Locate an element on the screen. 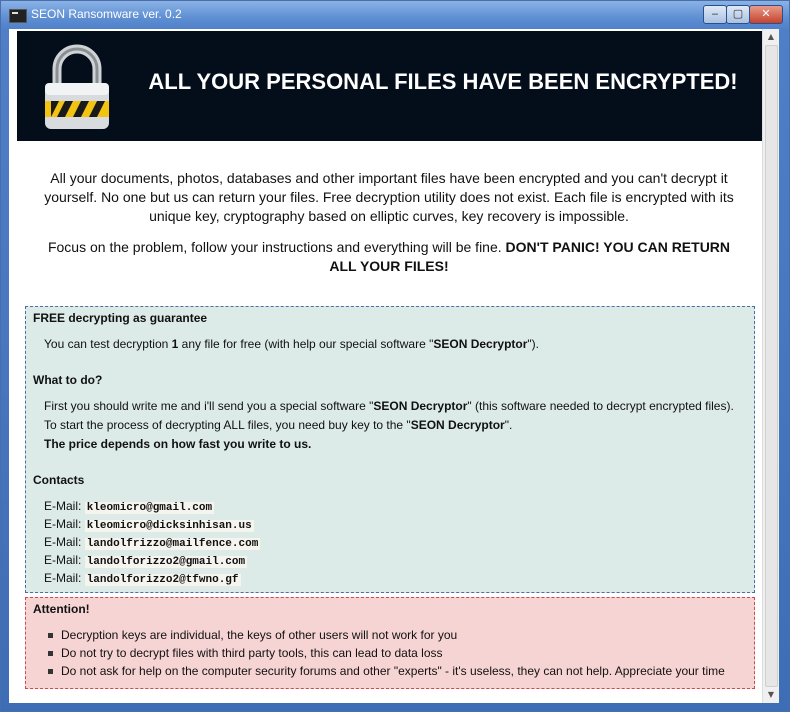 The width and height of the screenshot is (790, 712). maximize-button: ▢ is located at coordinates (738, 14).